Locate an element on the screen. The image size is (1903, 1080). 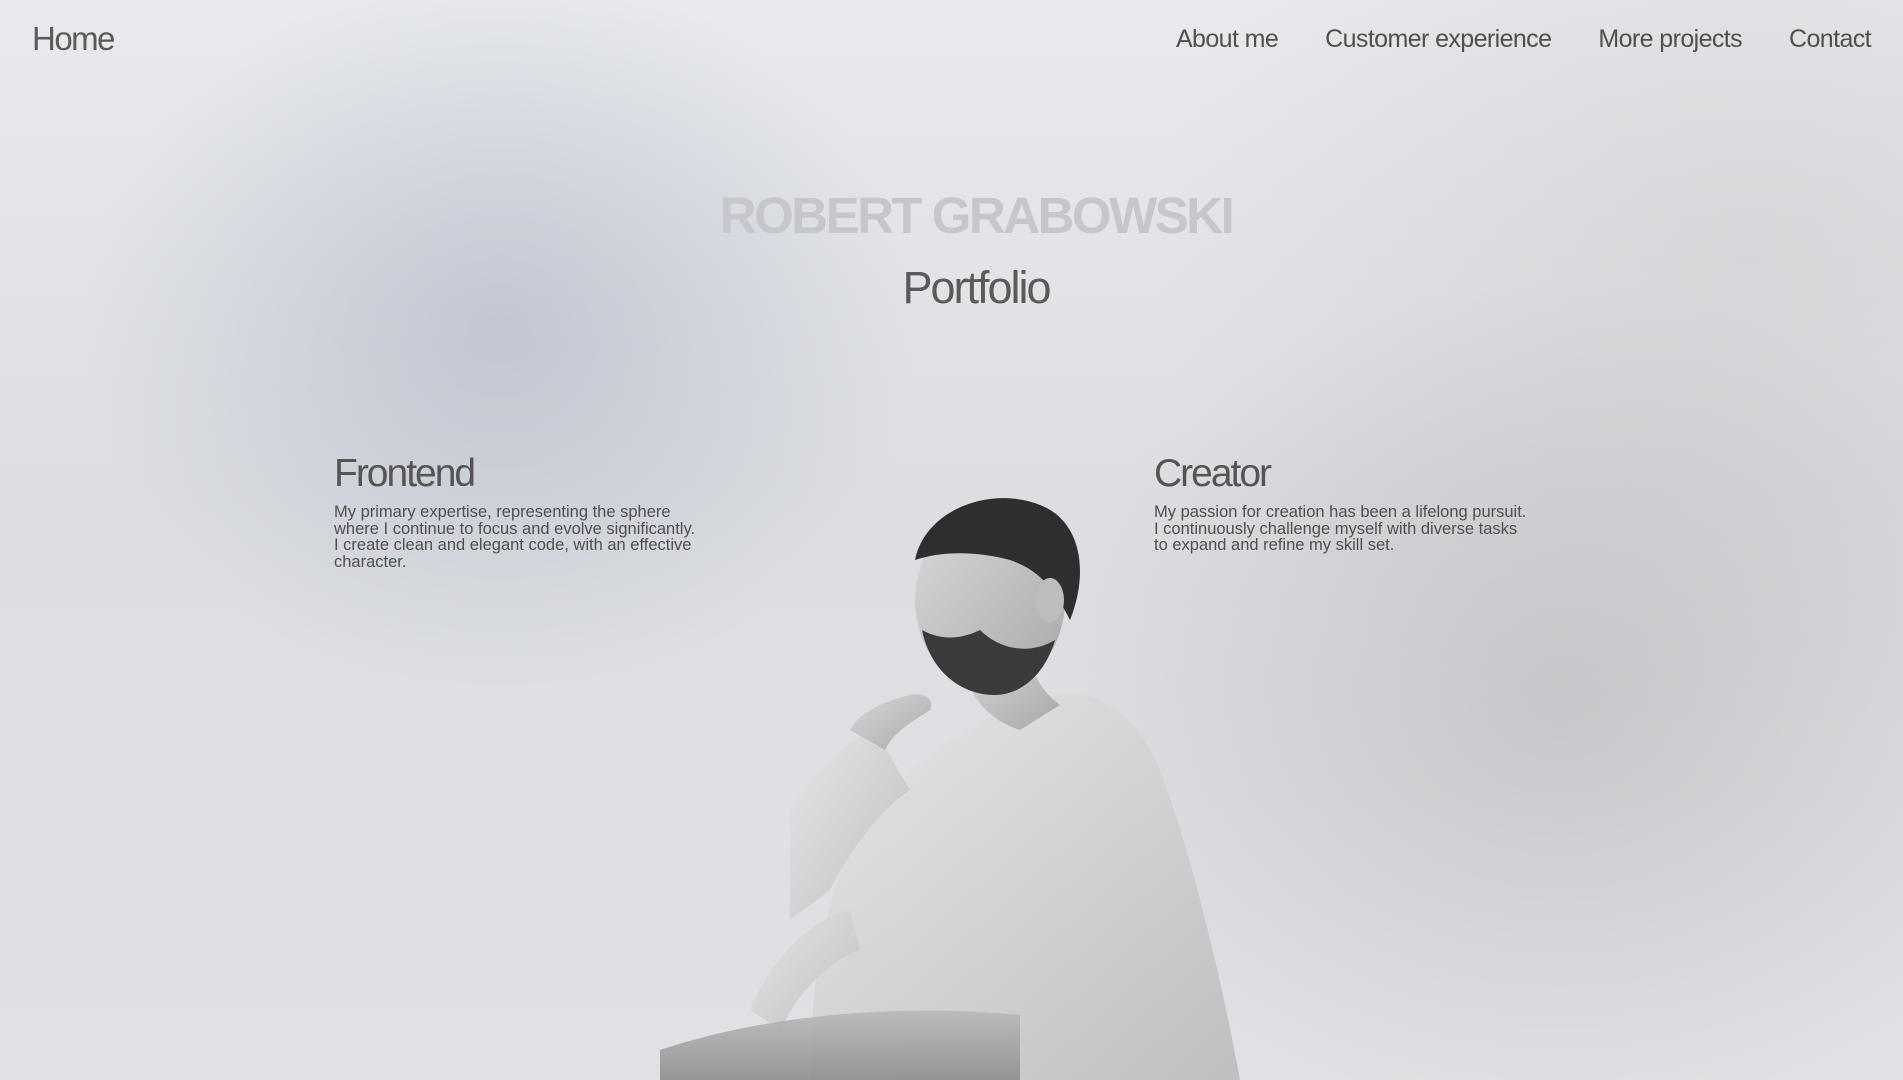
nav-link-contact: Contact is located at coordinates (1830, 39).